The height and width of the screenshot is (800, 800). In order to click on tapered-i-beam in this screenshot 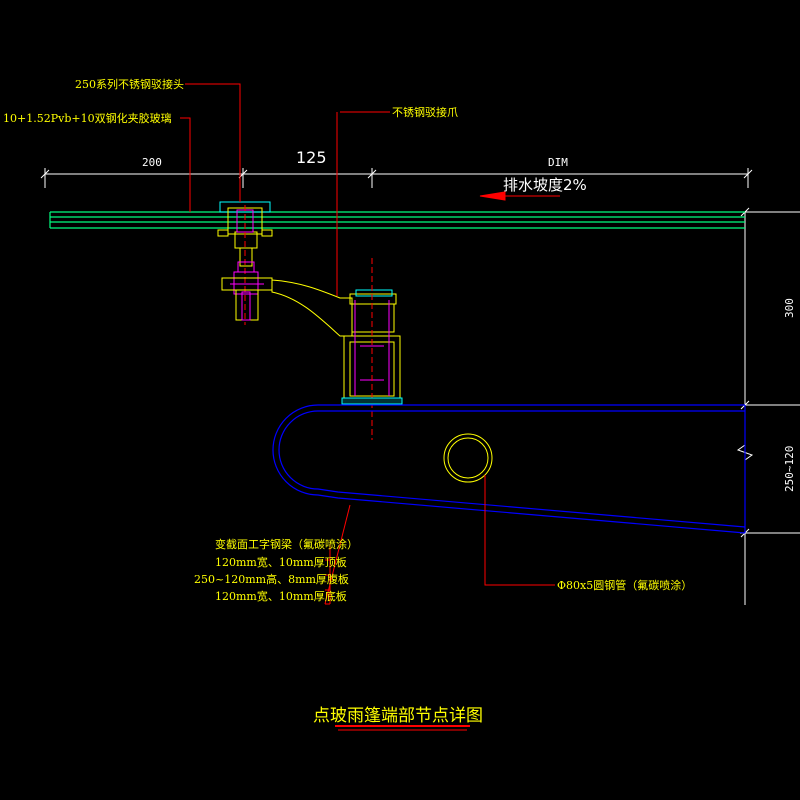, I will do `click(509, 469)`.